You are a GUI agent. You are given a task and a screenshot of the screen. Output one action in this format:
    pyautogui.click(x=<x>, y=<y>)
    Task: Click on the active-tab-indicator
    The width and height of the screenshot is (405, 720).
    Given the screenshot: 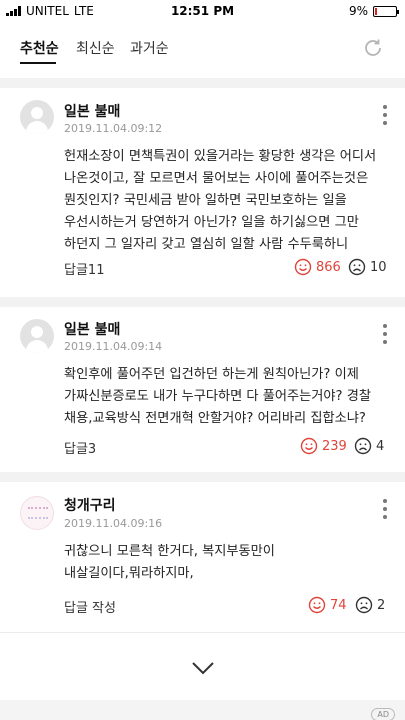 What is the action you would take?
    pyautogui.click(x=38, y=63)
    